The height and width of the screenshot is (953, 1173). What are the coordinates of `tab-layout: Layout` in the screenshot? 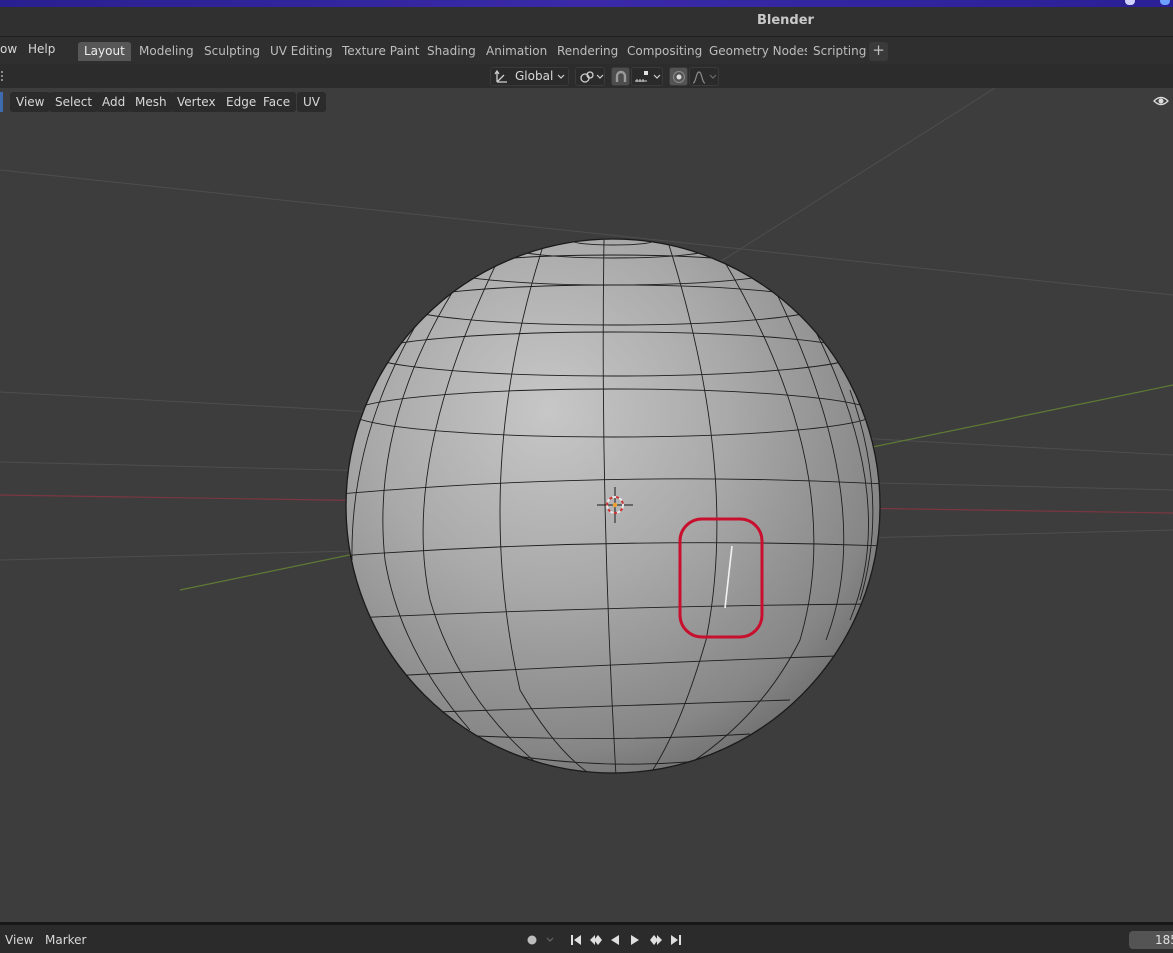 It's located at (104, 51).